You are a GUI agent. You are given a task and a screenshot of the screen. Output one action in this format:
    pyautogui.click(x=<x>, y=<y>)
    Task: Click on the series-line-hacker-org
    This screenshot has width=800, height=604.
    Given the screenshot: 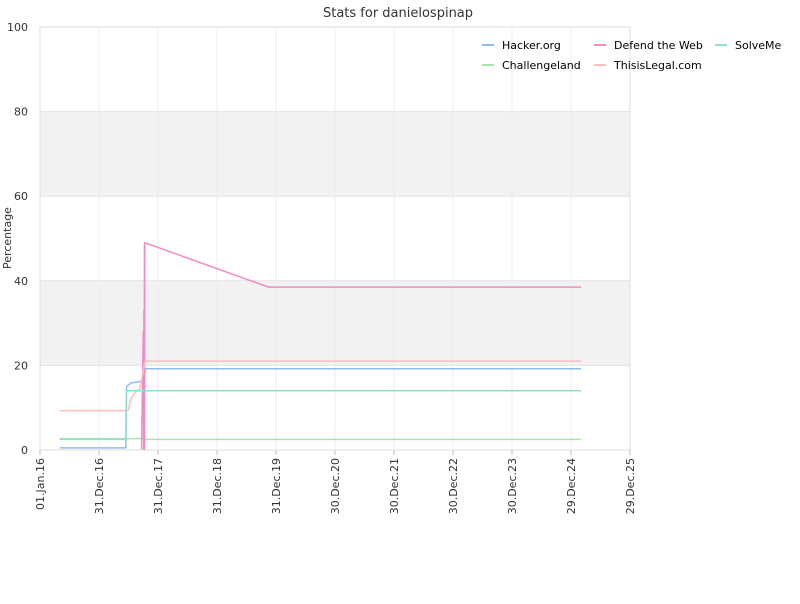 What is the action you would take?
    pyautogui.click(x=320, y=408)
    